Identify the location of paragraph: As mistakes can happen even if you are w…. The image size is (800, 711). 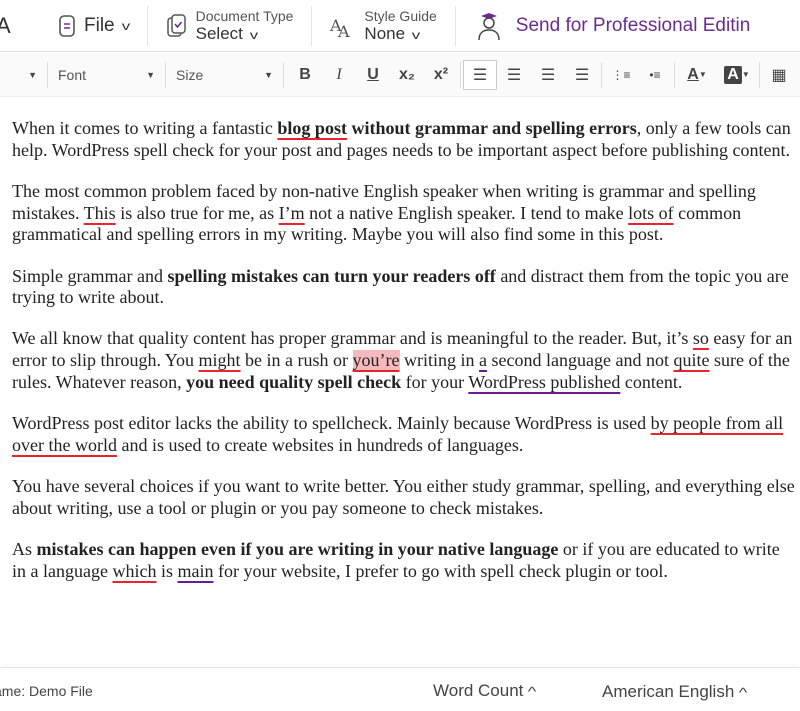
(404, 560).